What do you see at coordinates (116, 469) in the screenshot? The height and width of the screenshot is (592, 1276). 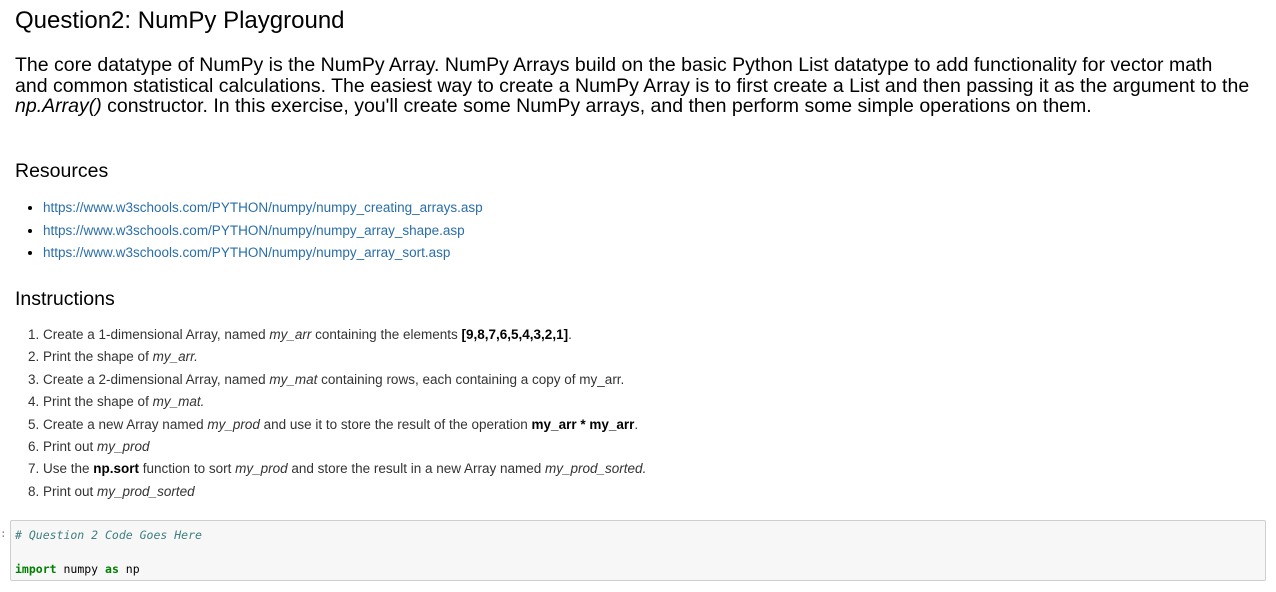 I see `step-function: np.sort` at bounding box center [116, 469].